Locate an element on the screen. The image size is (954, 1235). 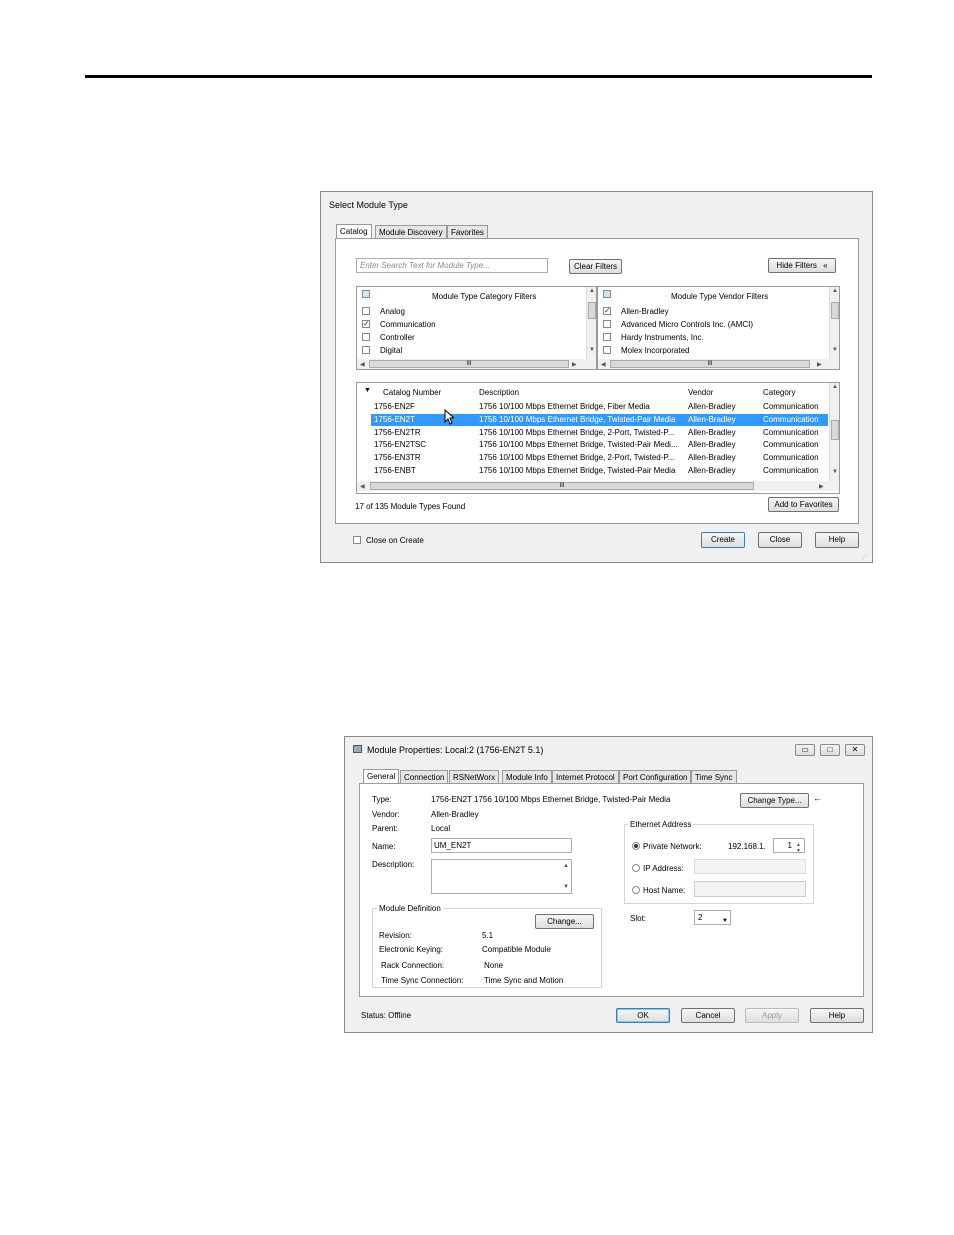
close-button: Close is located at coordinates (780, 540).